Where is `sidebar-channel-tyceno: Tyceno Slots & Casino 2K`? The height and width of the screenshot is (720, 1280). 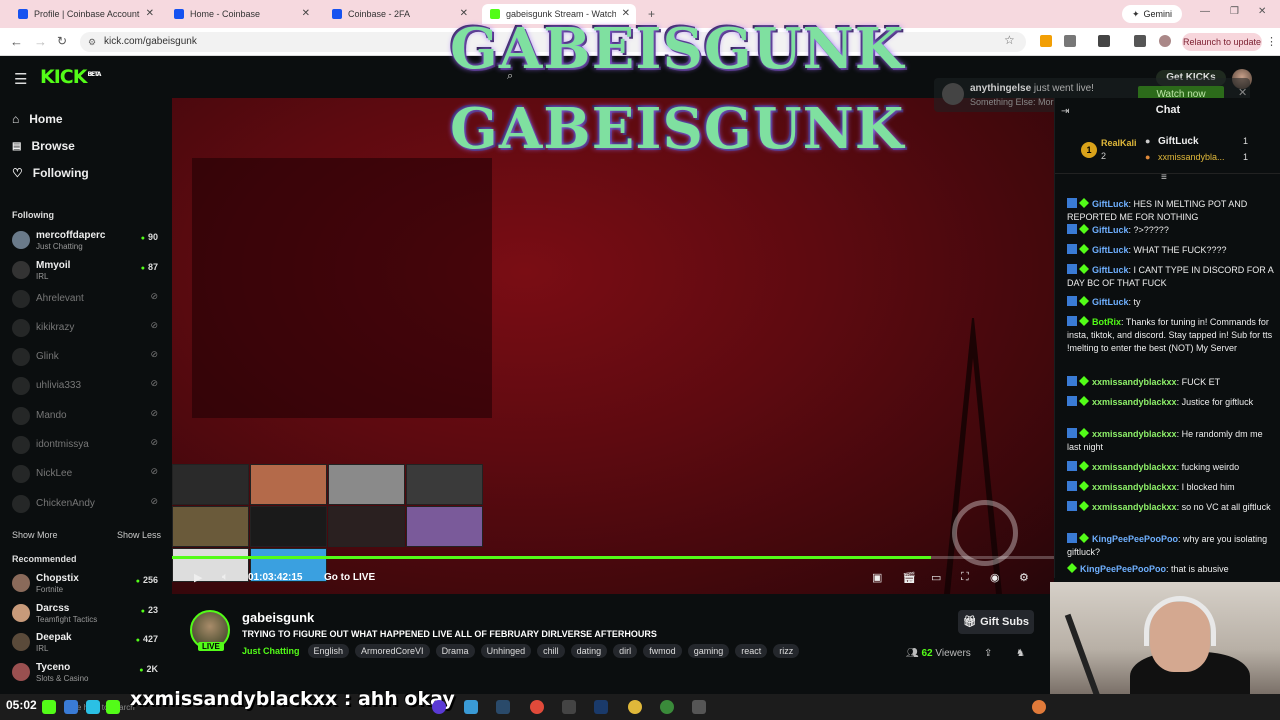
sidebar-channel-tyceno: Tyceno Slots & Casino 2K is located at coordinates (87, 673).